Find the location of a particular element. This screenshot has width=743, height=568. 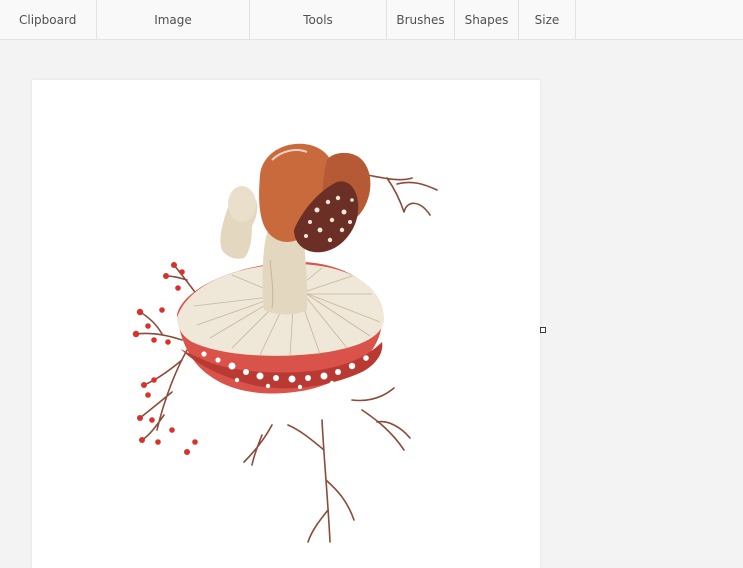

ribbon-group-label: Tools is located at coordinates (318, 20).